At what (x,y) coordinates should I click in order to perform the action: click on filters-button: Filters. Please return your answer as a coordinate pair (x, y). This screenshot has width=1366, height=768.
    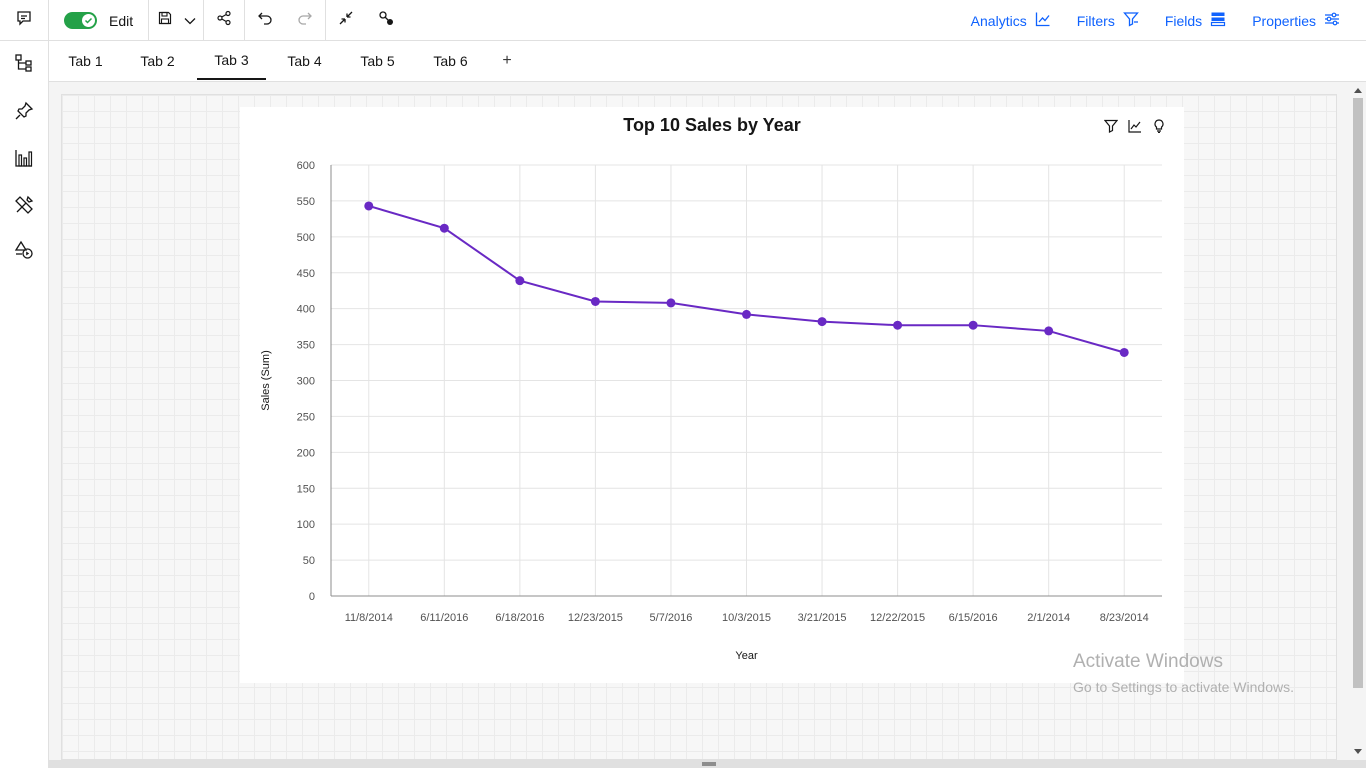
    Looking at the image, I should click on (1108, 20).